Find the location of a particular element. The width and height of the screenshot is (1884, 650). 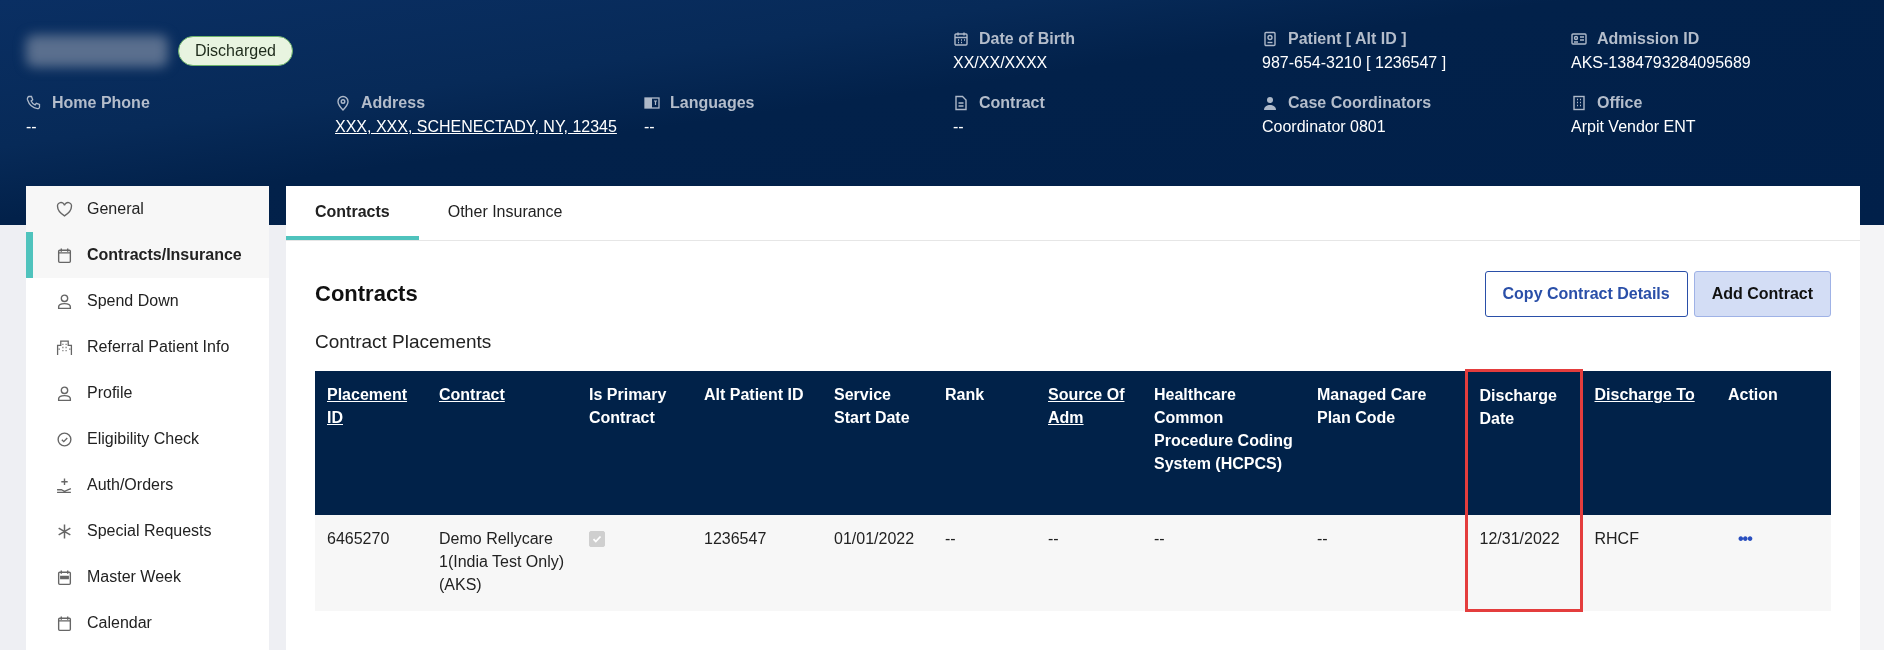

column-header: Is Primary Contract is located at coordinates (634, 442).